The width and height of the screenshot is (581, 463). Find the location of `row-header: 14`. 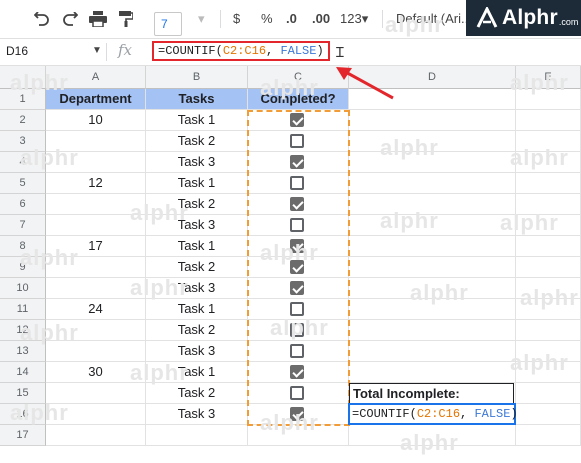

row-header: 14 is located at coordinates (23, 372).